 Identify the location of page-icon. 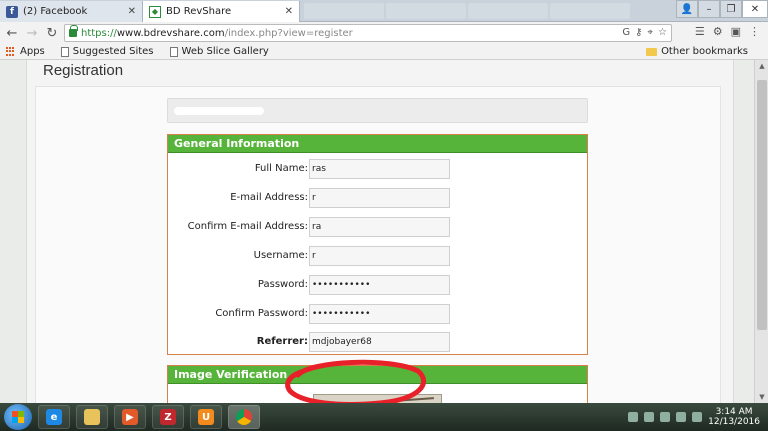
(173, 51).